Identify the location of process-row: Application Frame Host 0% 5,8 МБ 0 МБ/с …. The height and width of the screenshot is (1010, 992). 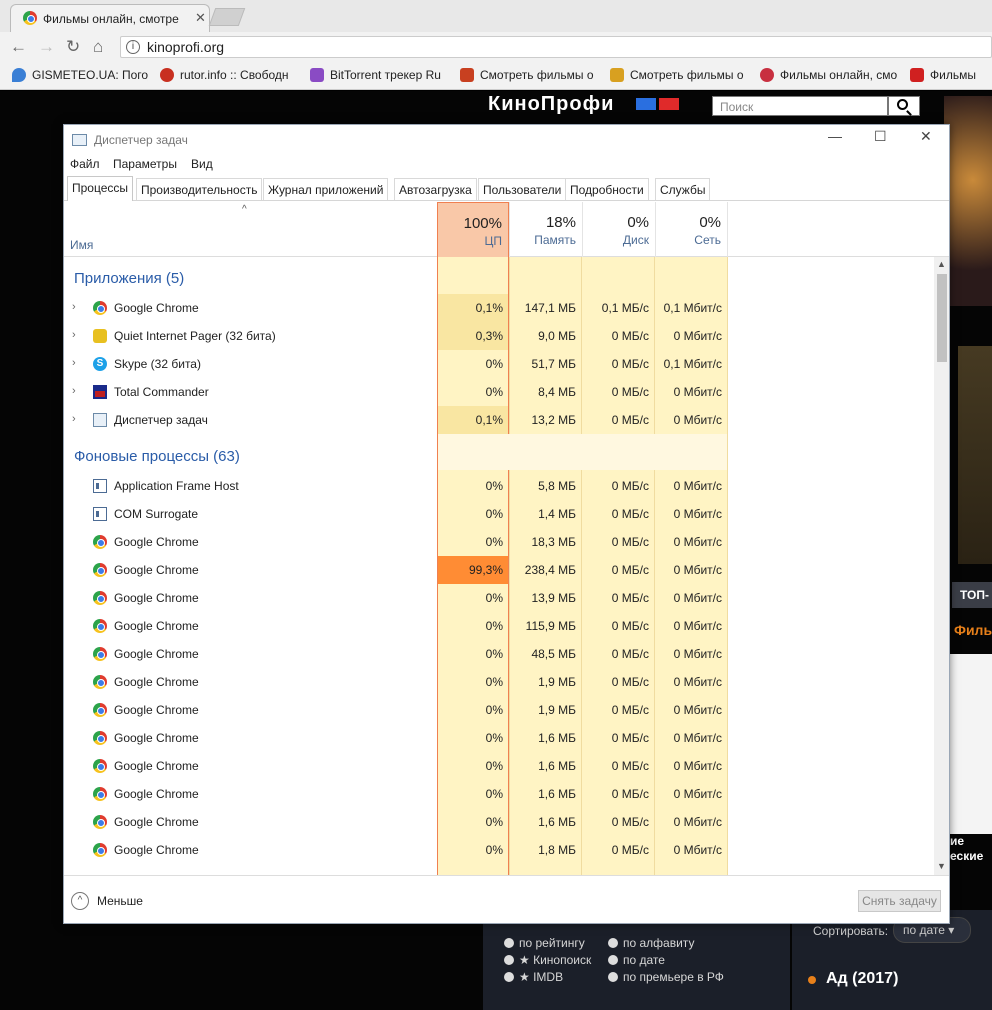
(499, 486).